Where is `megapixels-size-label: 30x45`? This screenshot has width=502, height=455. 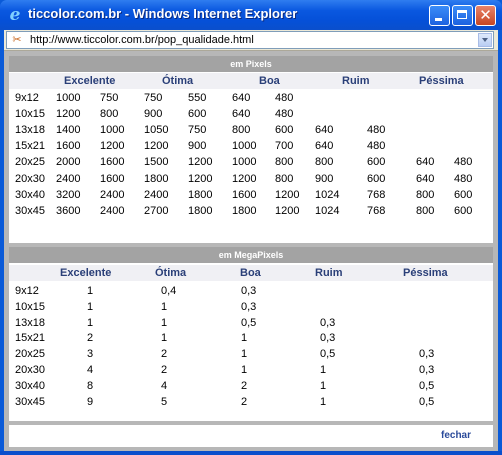
megapixels-size-label: 30x45 is located at coordinates (30, 401).